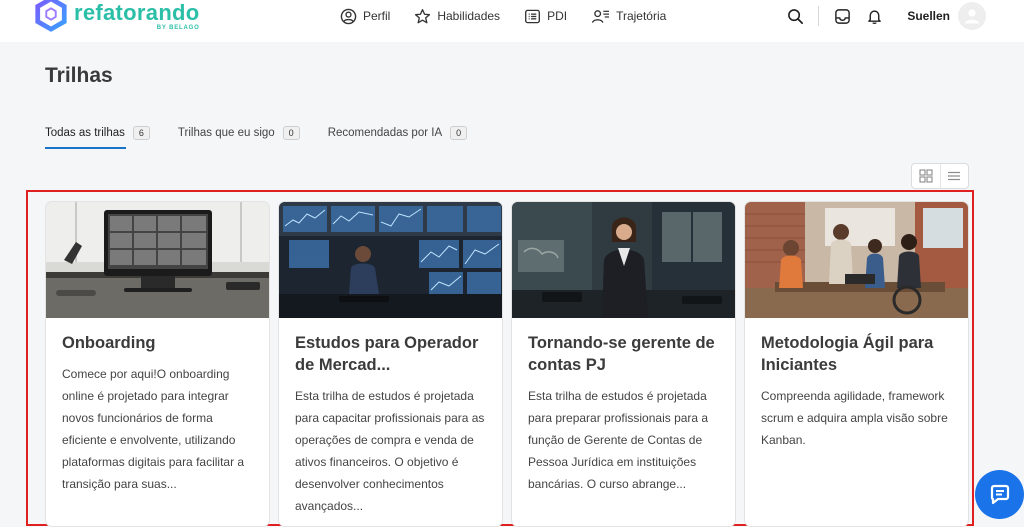 This screenshot has width=1024, height=527. What do you see at coordinates (641, 16) in the screenshot?
I see `nav-label: Trajetória` at bounding box center [641, 16].